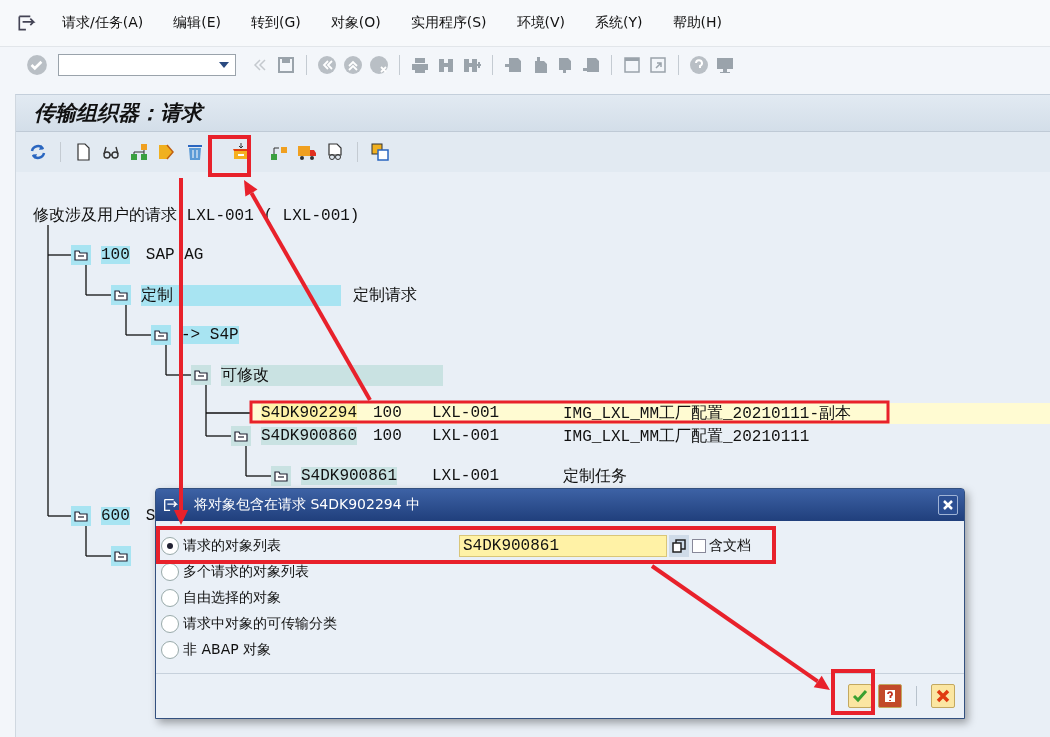 The width and height of the screenshot is (1050, 737). What do you see at coordinates (355, 23) in the screenshot?
I see `menu-item: 对象(O)` at bounding box center [355, 23].